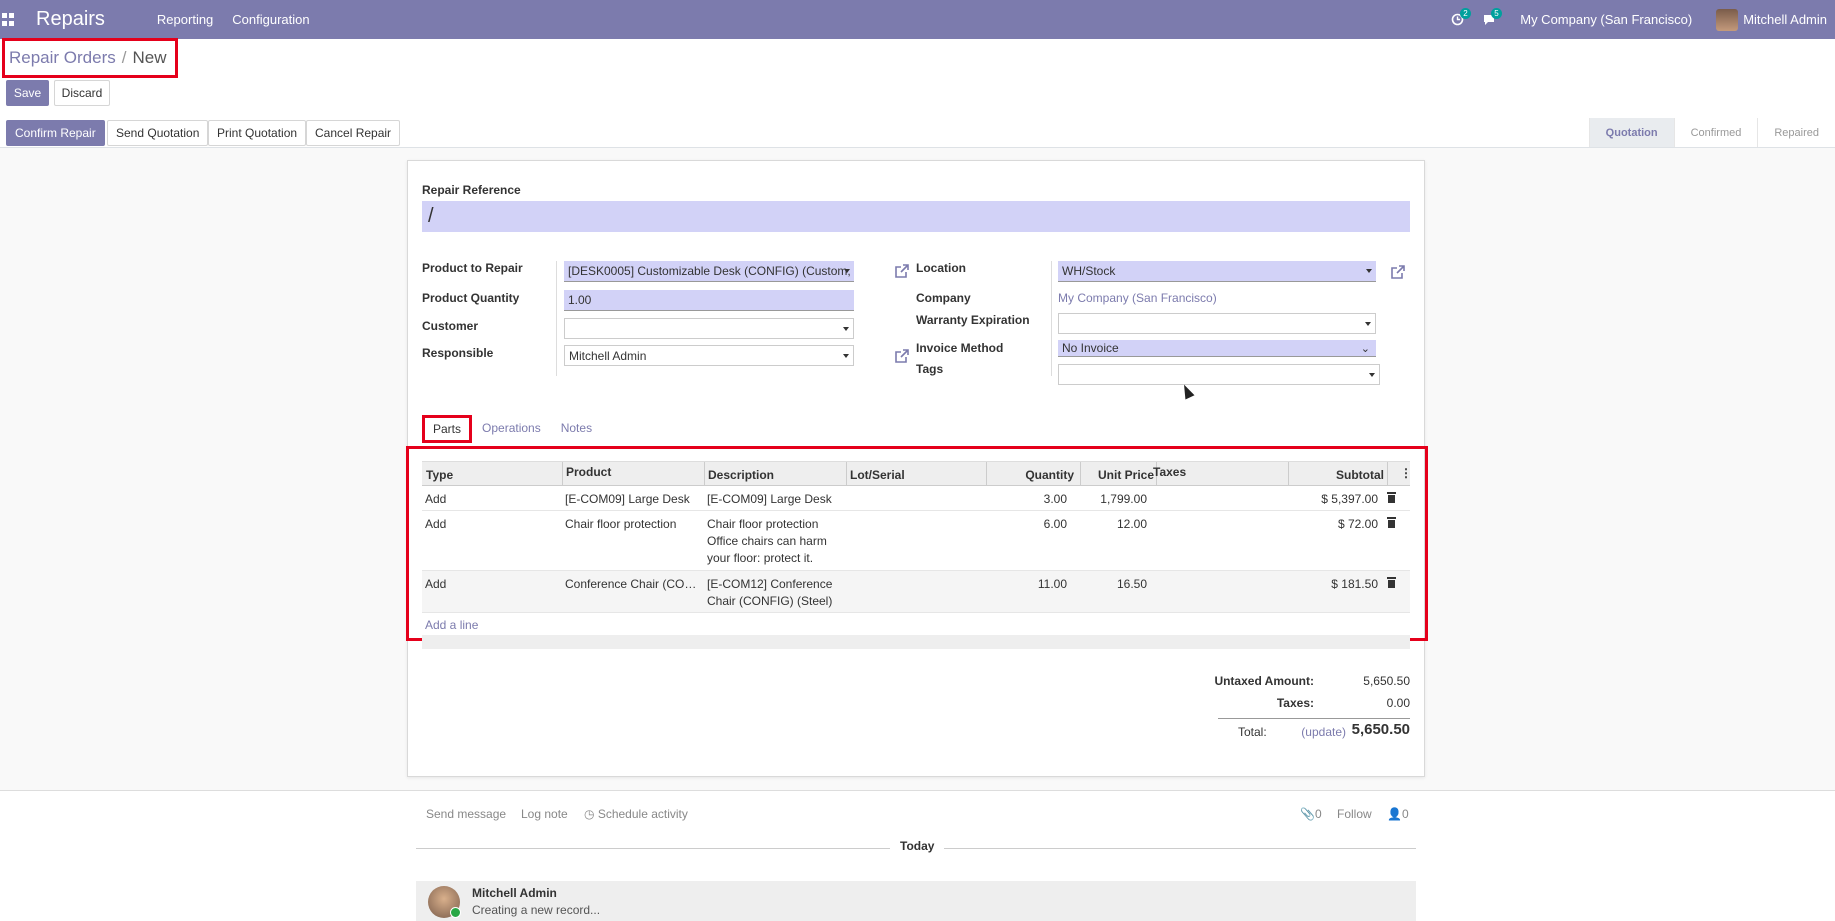 Image resolution: width=1835 pixels, height=921 pixels. I want to click on followers-count: 0, so click(1405, 814).